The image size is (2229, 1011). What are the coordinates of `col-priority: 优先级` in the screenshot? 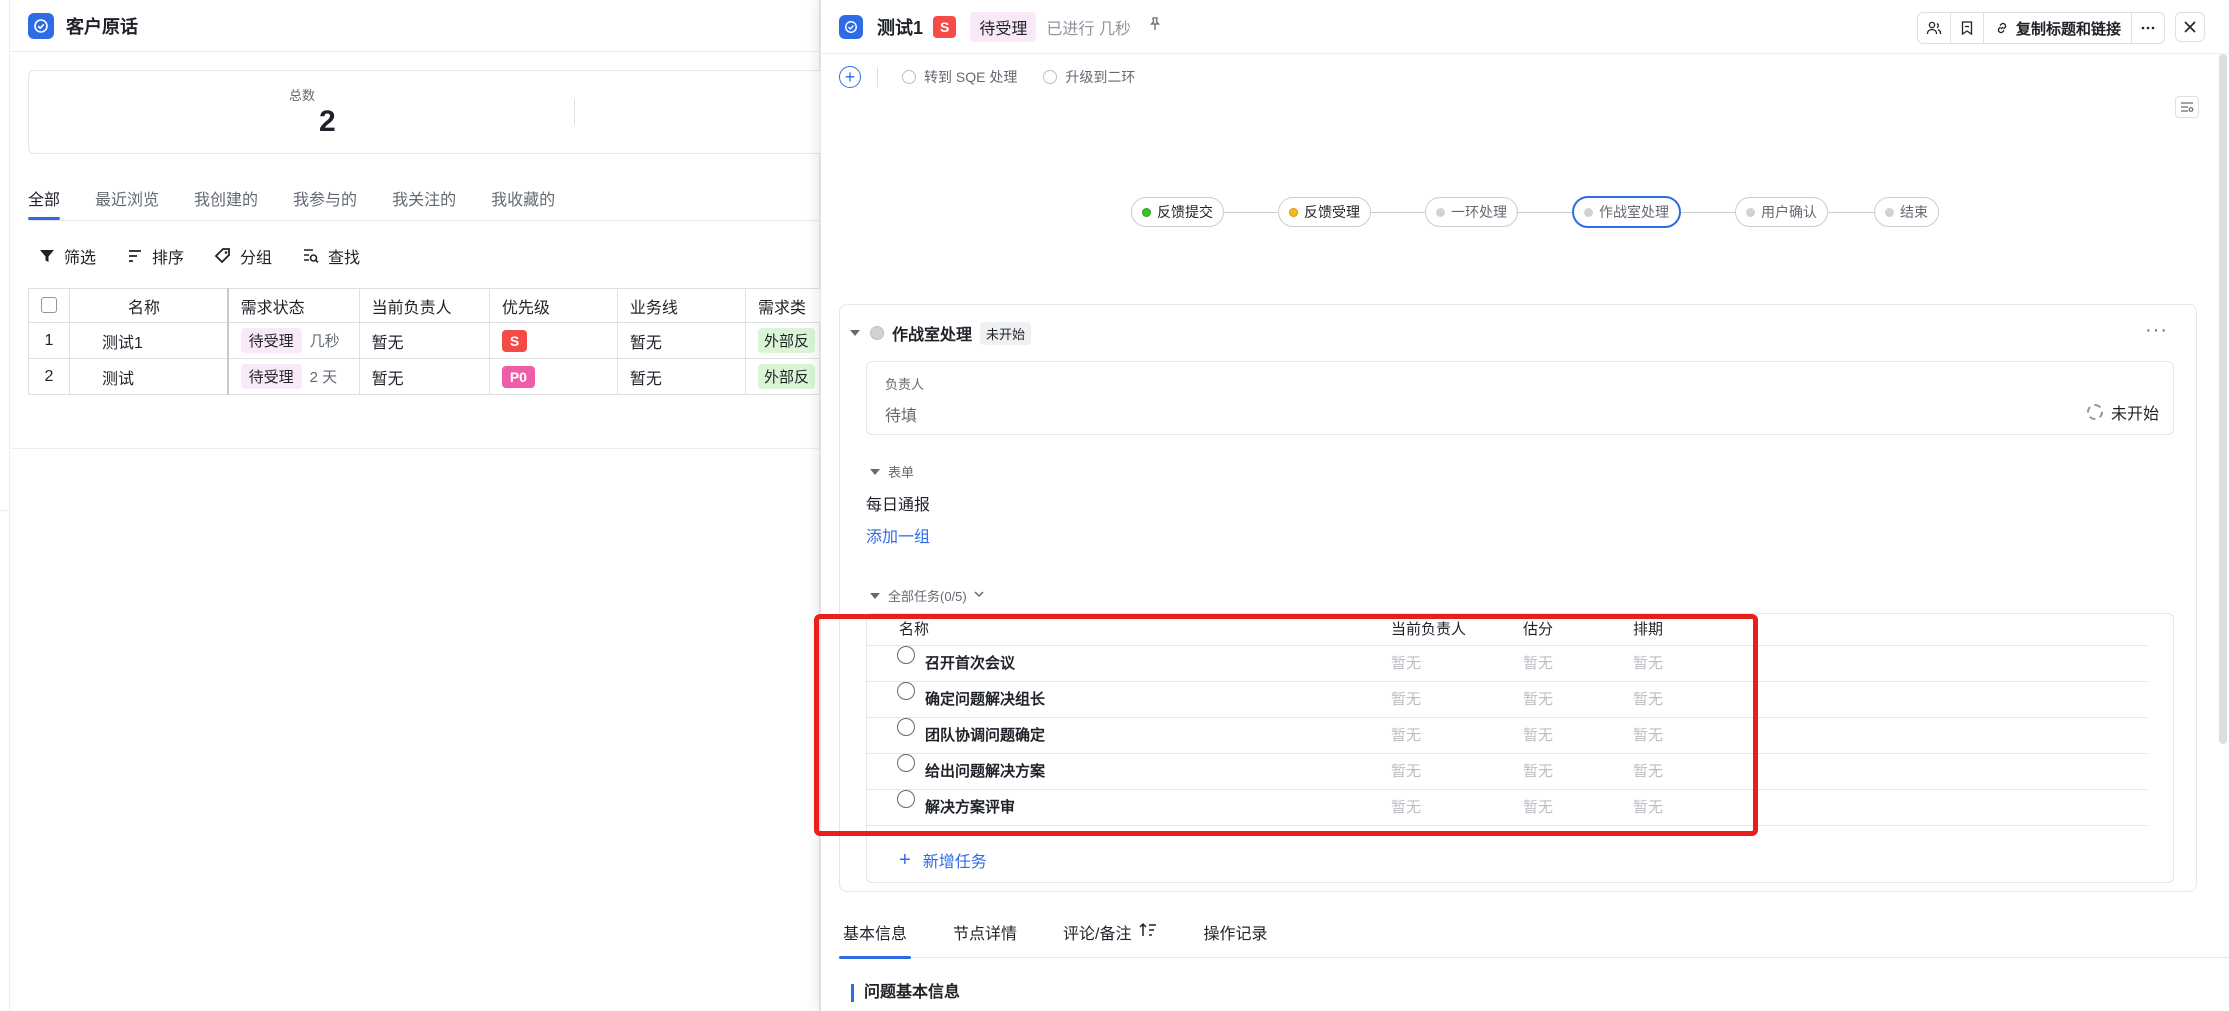 It's located at (553, 305).